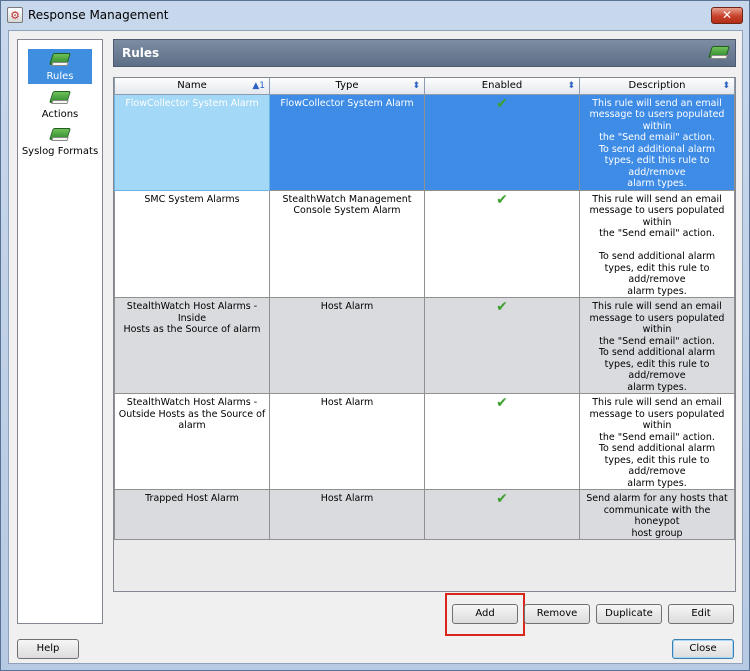 This screenshot has height=671, width=750. What do you see at coordinates (347, 142) in the screenshot?
I see `rule-type-cell: FlowCollector System Alarm` at bounding box center [347, 142].